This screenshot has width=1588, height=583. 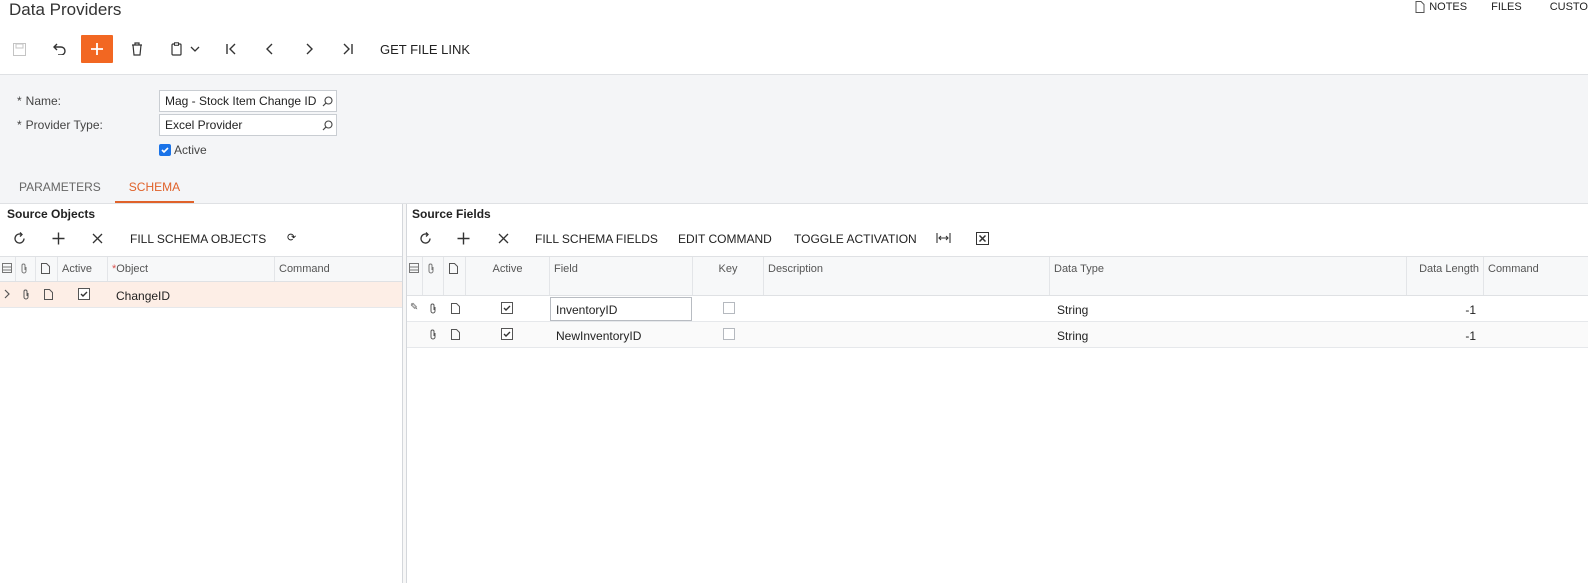 I want to click on provider-type-label: * Provider Type:, so click(x=60, y=125).